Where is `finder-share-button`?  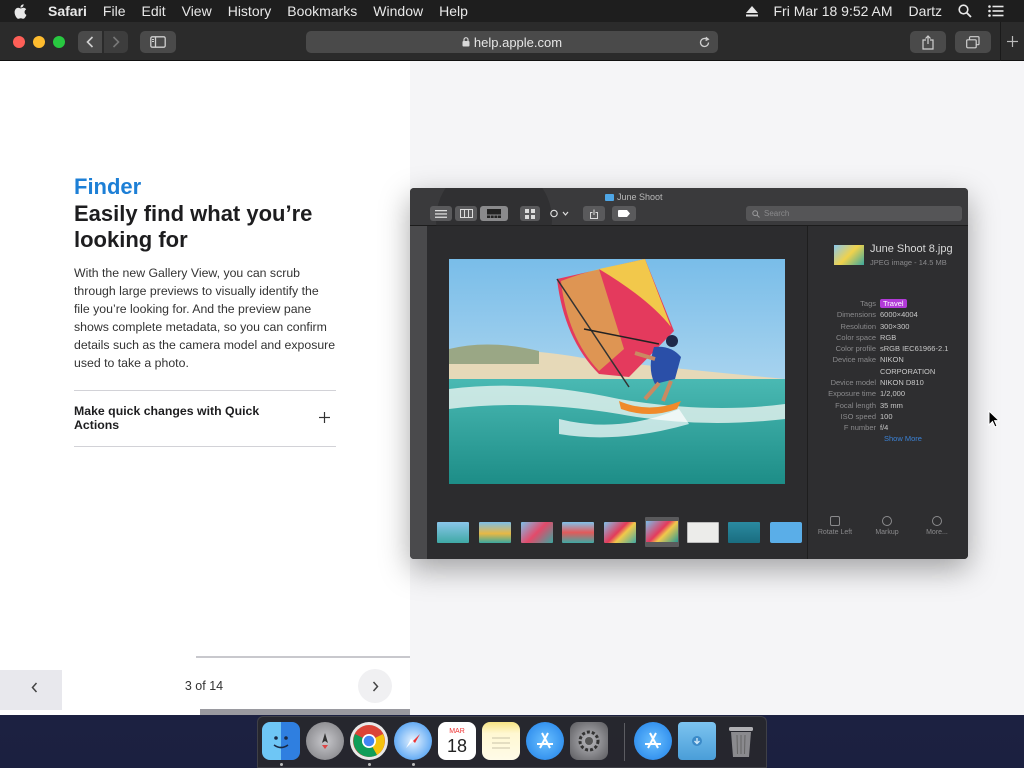 finder-share-button is located at coordinates (594, 213).